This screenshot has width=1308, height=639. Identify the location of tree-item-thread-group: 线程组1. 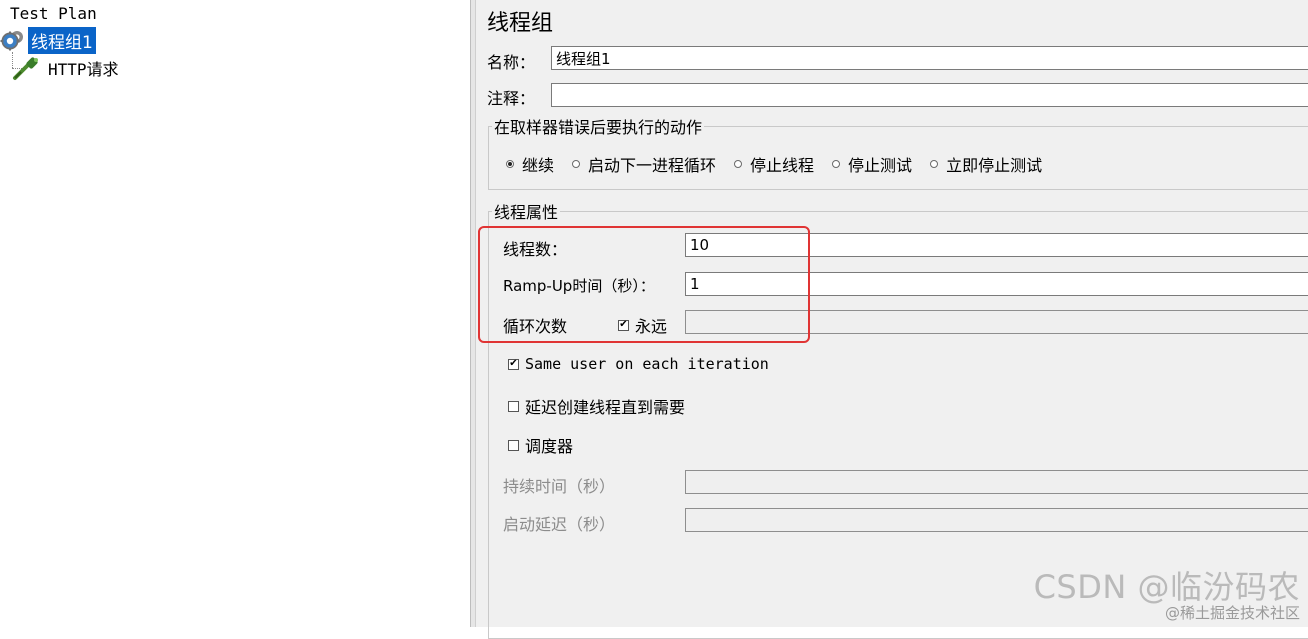
(48, 40).